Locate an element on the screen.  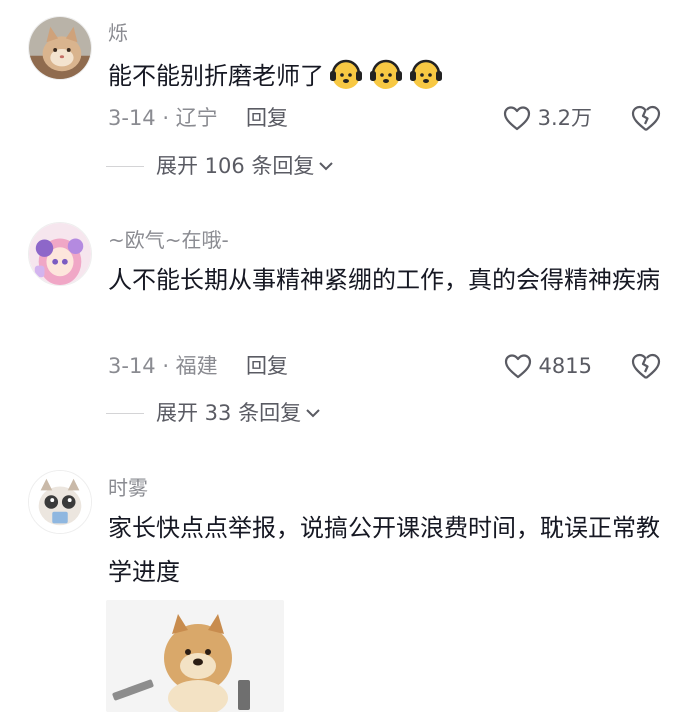
owl-avatar-image is located at coordinates (60, 502).